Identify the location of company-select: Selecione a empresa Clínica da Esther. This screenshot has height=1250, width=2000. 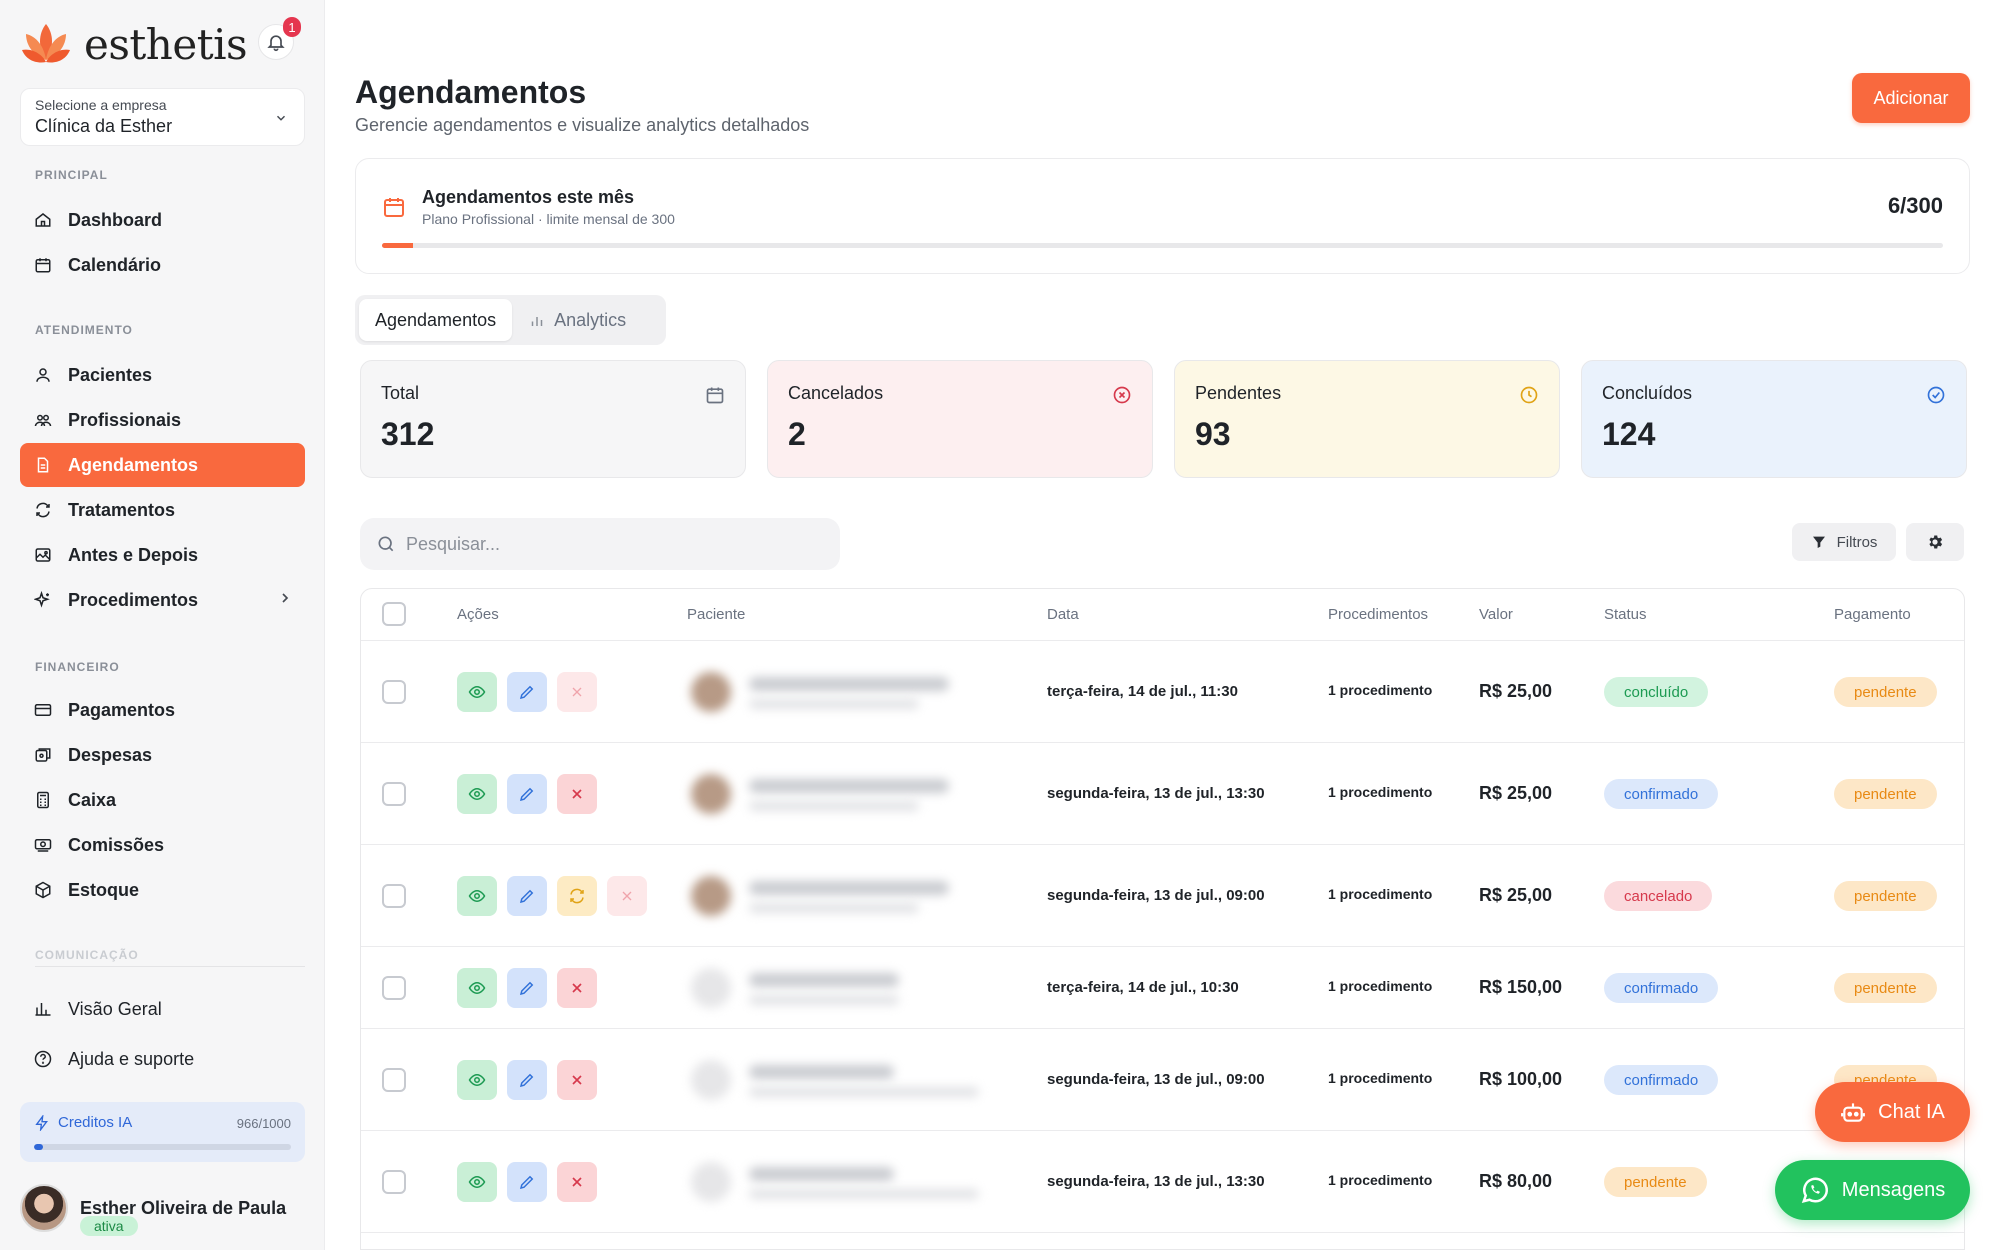
(162, 117).